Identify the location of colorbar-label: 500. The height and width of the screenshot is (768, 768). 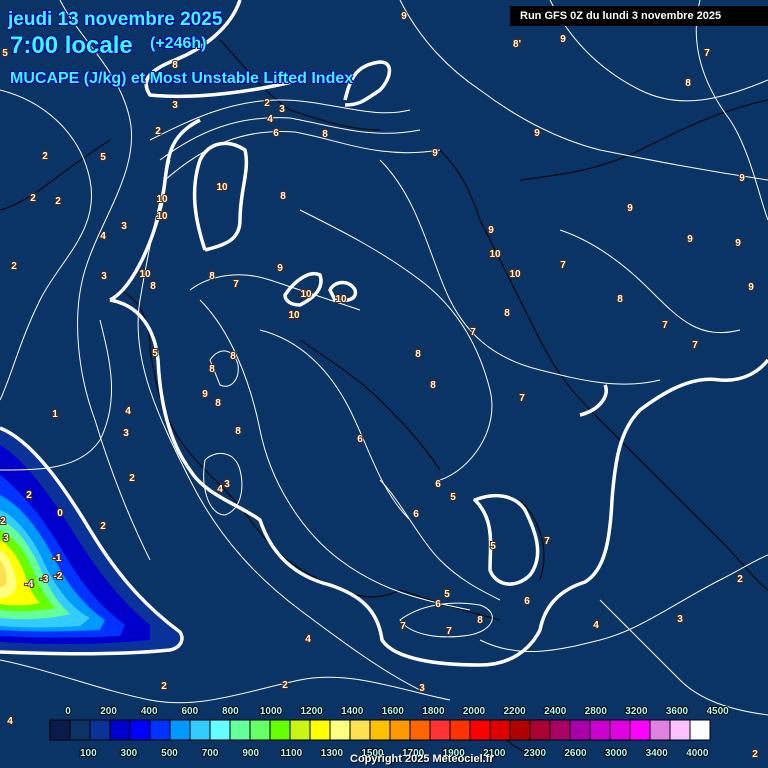
(169, 753).